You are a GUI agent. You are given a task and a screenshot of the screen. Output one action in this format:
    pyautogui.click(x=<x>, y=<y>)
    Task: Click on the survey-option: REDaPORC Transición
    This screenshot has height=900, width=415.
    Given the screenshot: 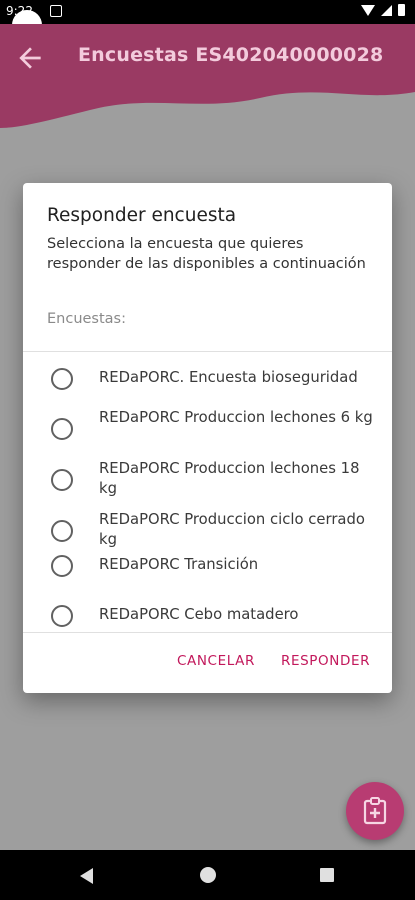 What is the action you would take?
    pyautogui.click(x=207, y=571)
    